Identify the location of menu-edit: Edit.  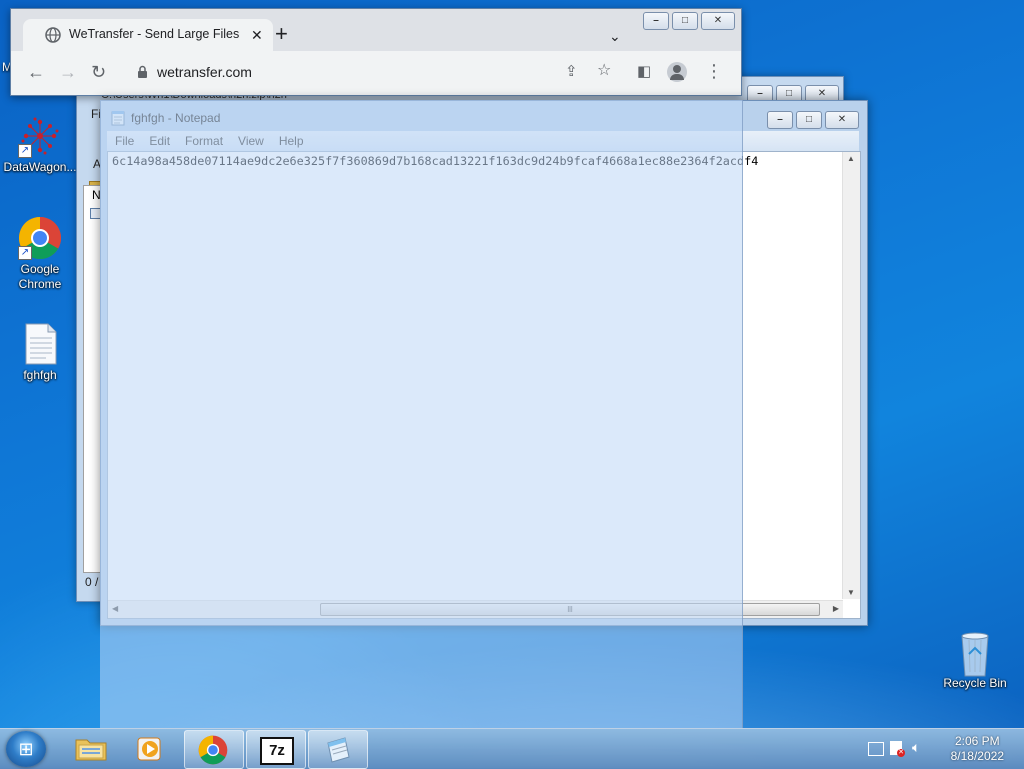
(159, 139).